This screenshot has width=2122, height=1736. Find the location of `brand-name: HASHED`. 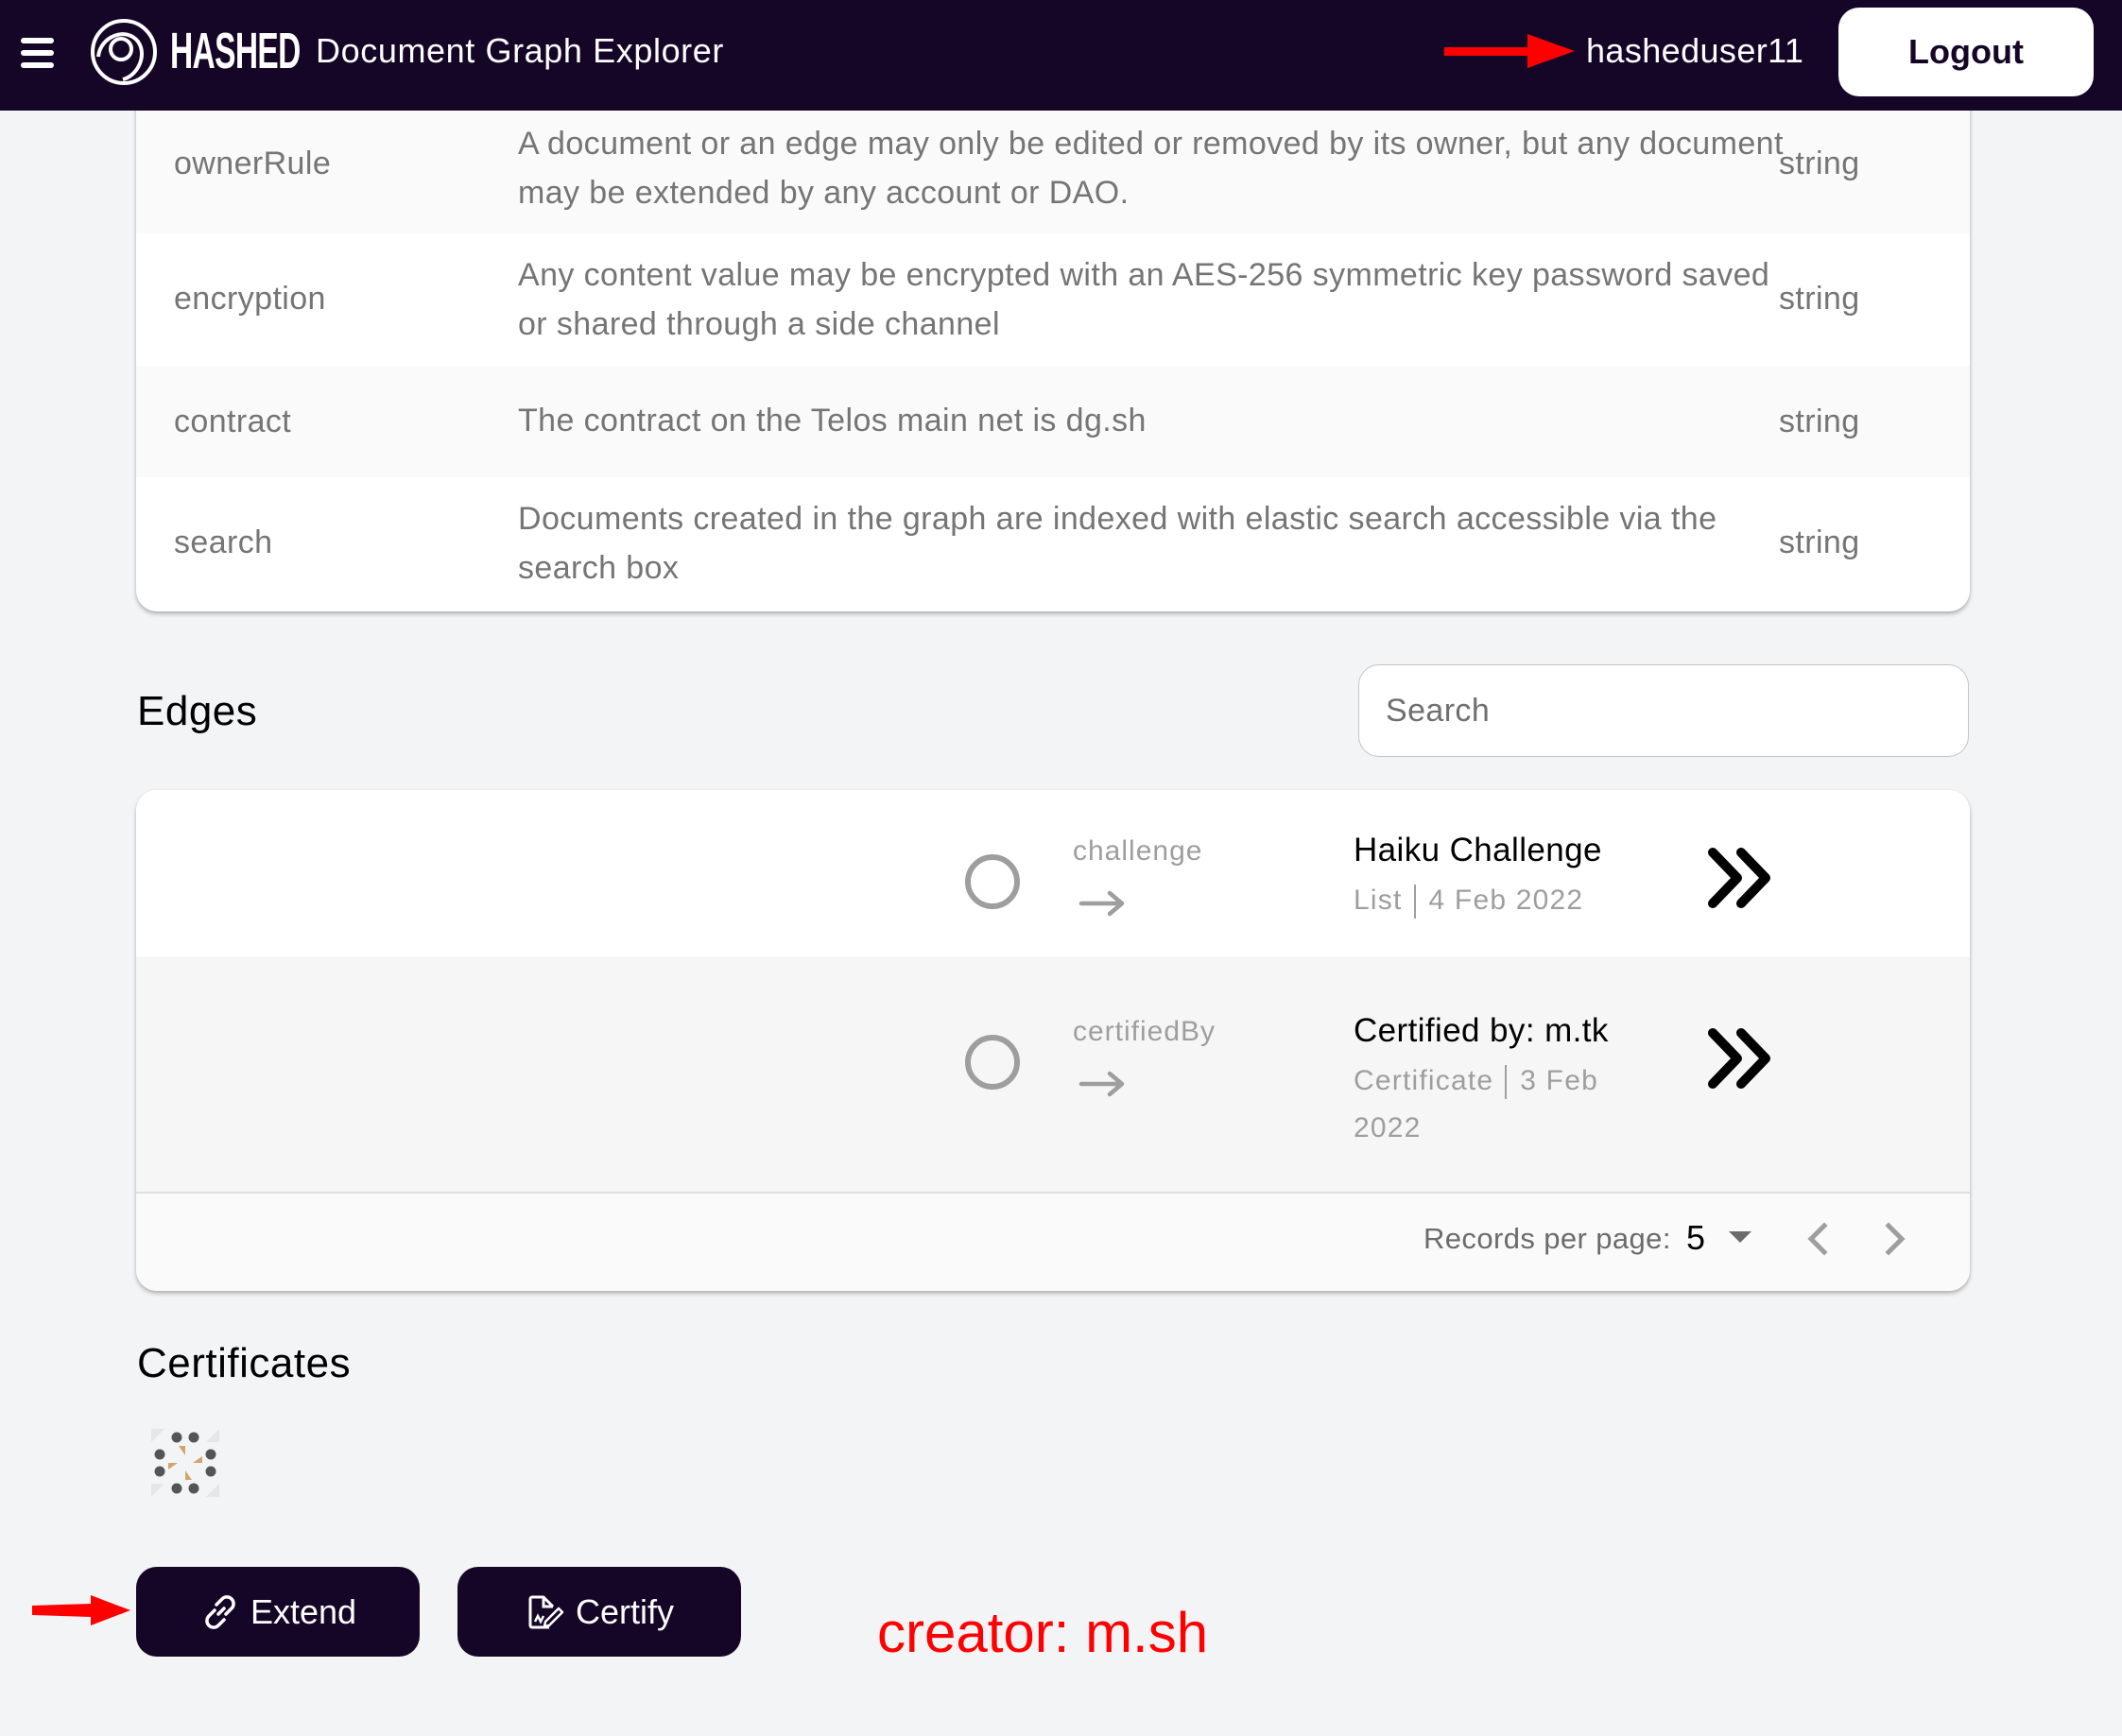

brand-name: HASHED is located at coordinates (235, 51).